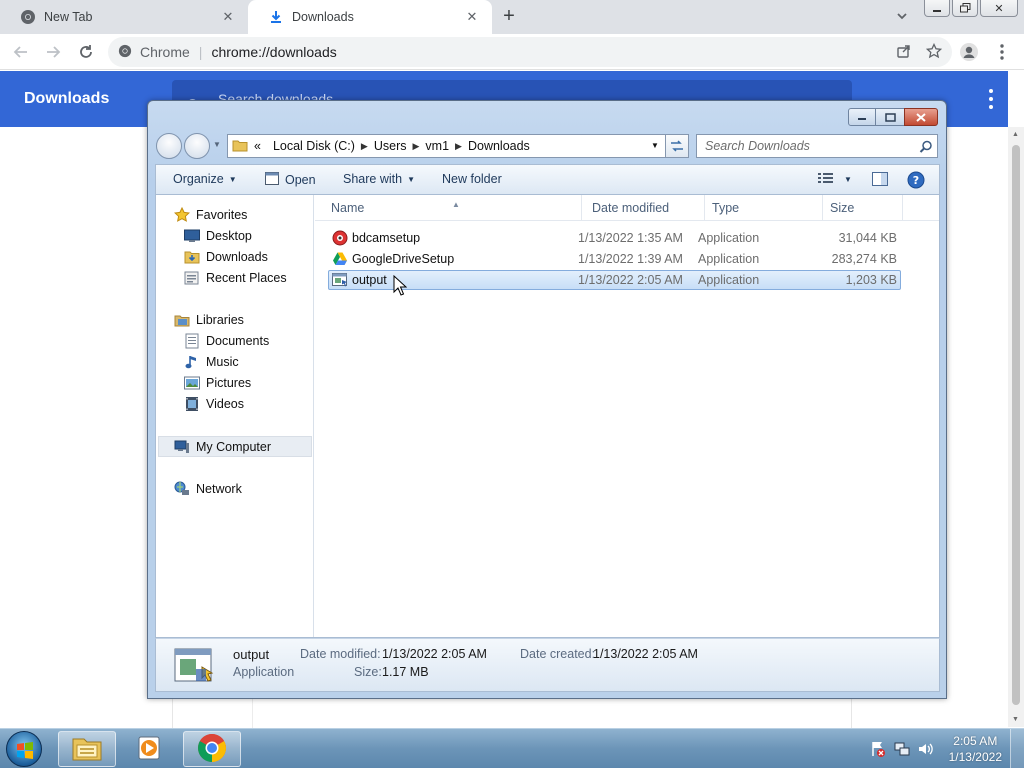  What do you see at coordinates (217, 383) in the screenshot?
I see `nav-pictures: Pictures` at bounding box center [217, 383].